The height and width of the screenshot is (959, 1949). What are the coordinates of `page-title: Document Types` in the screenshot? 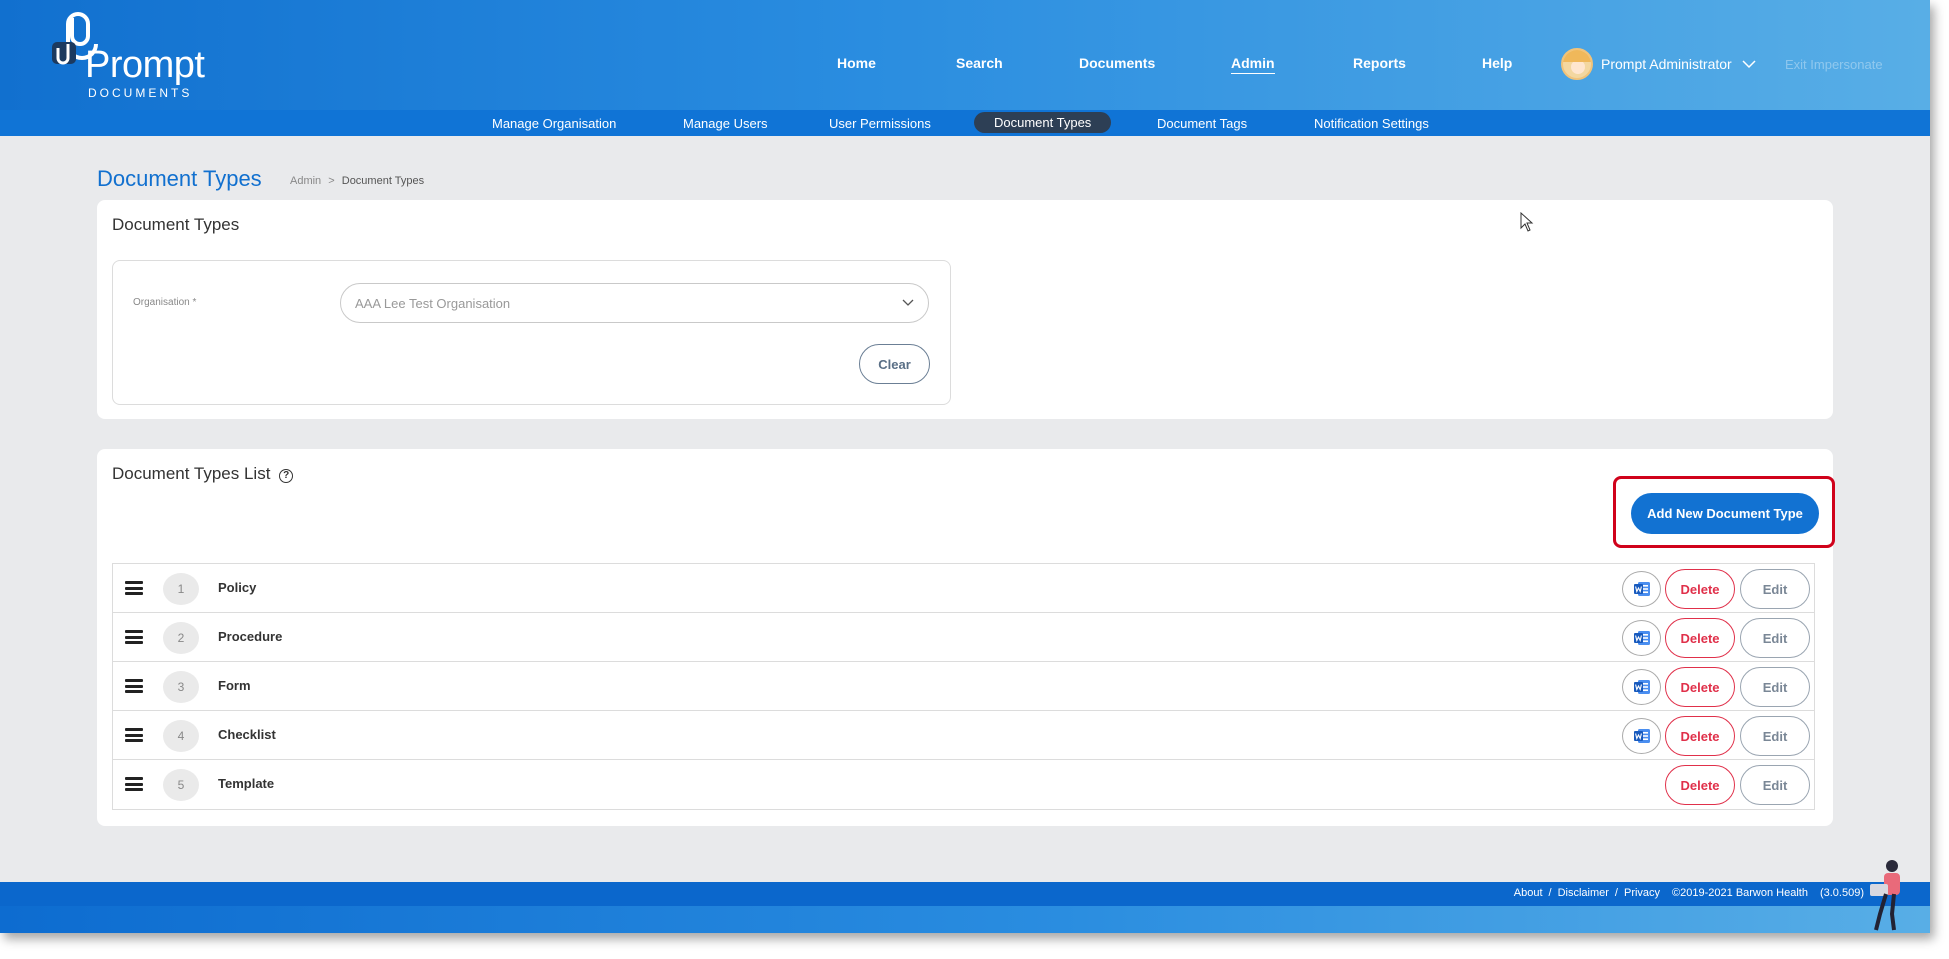 It's located at (179, 178).